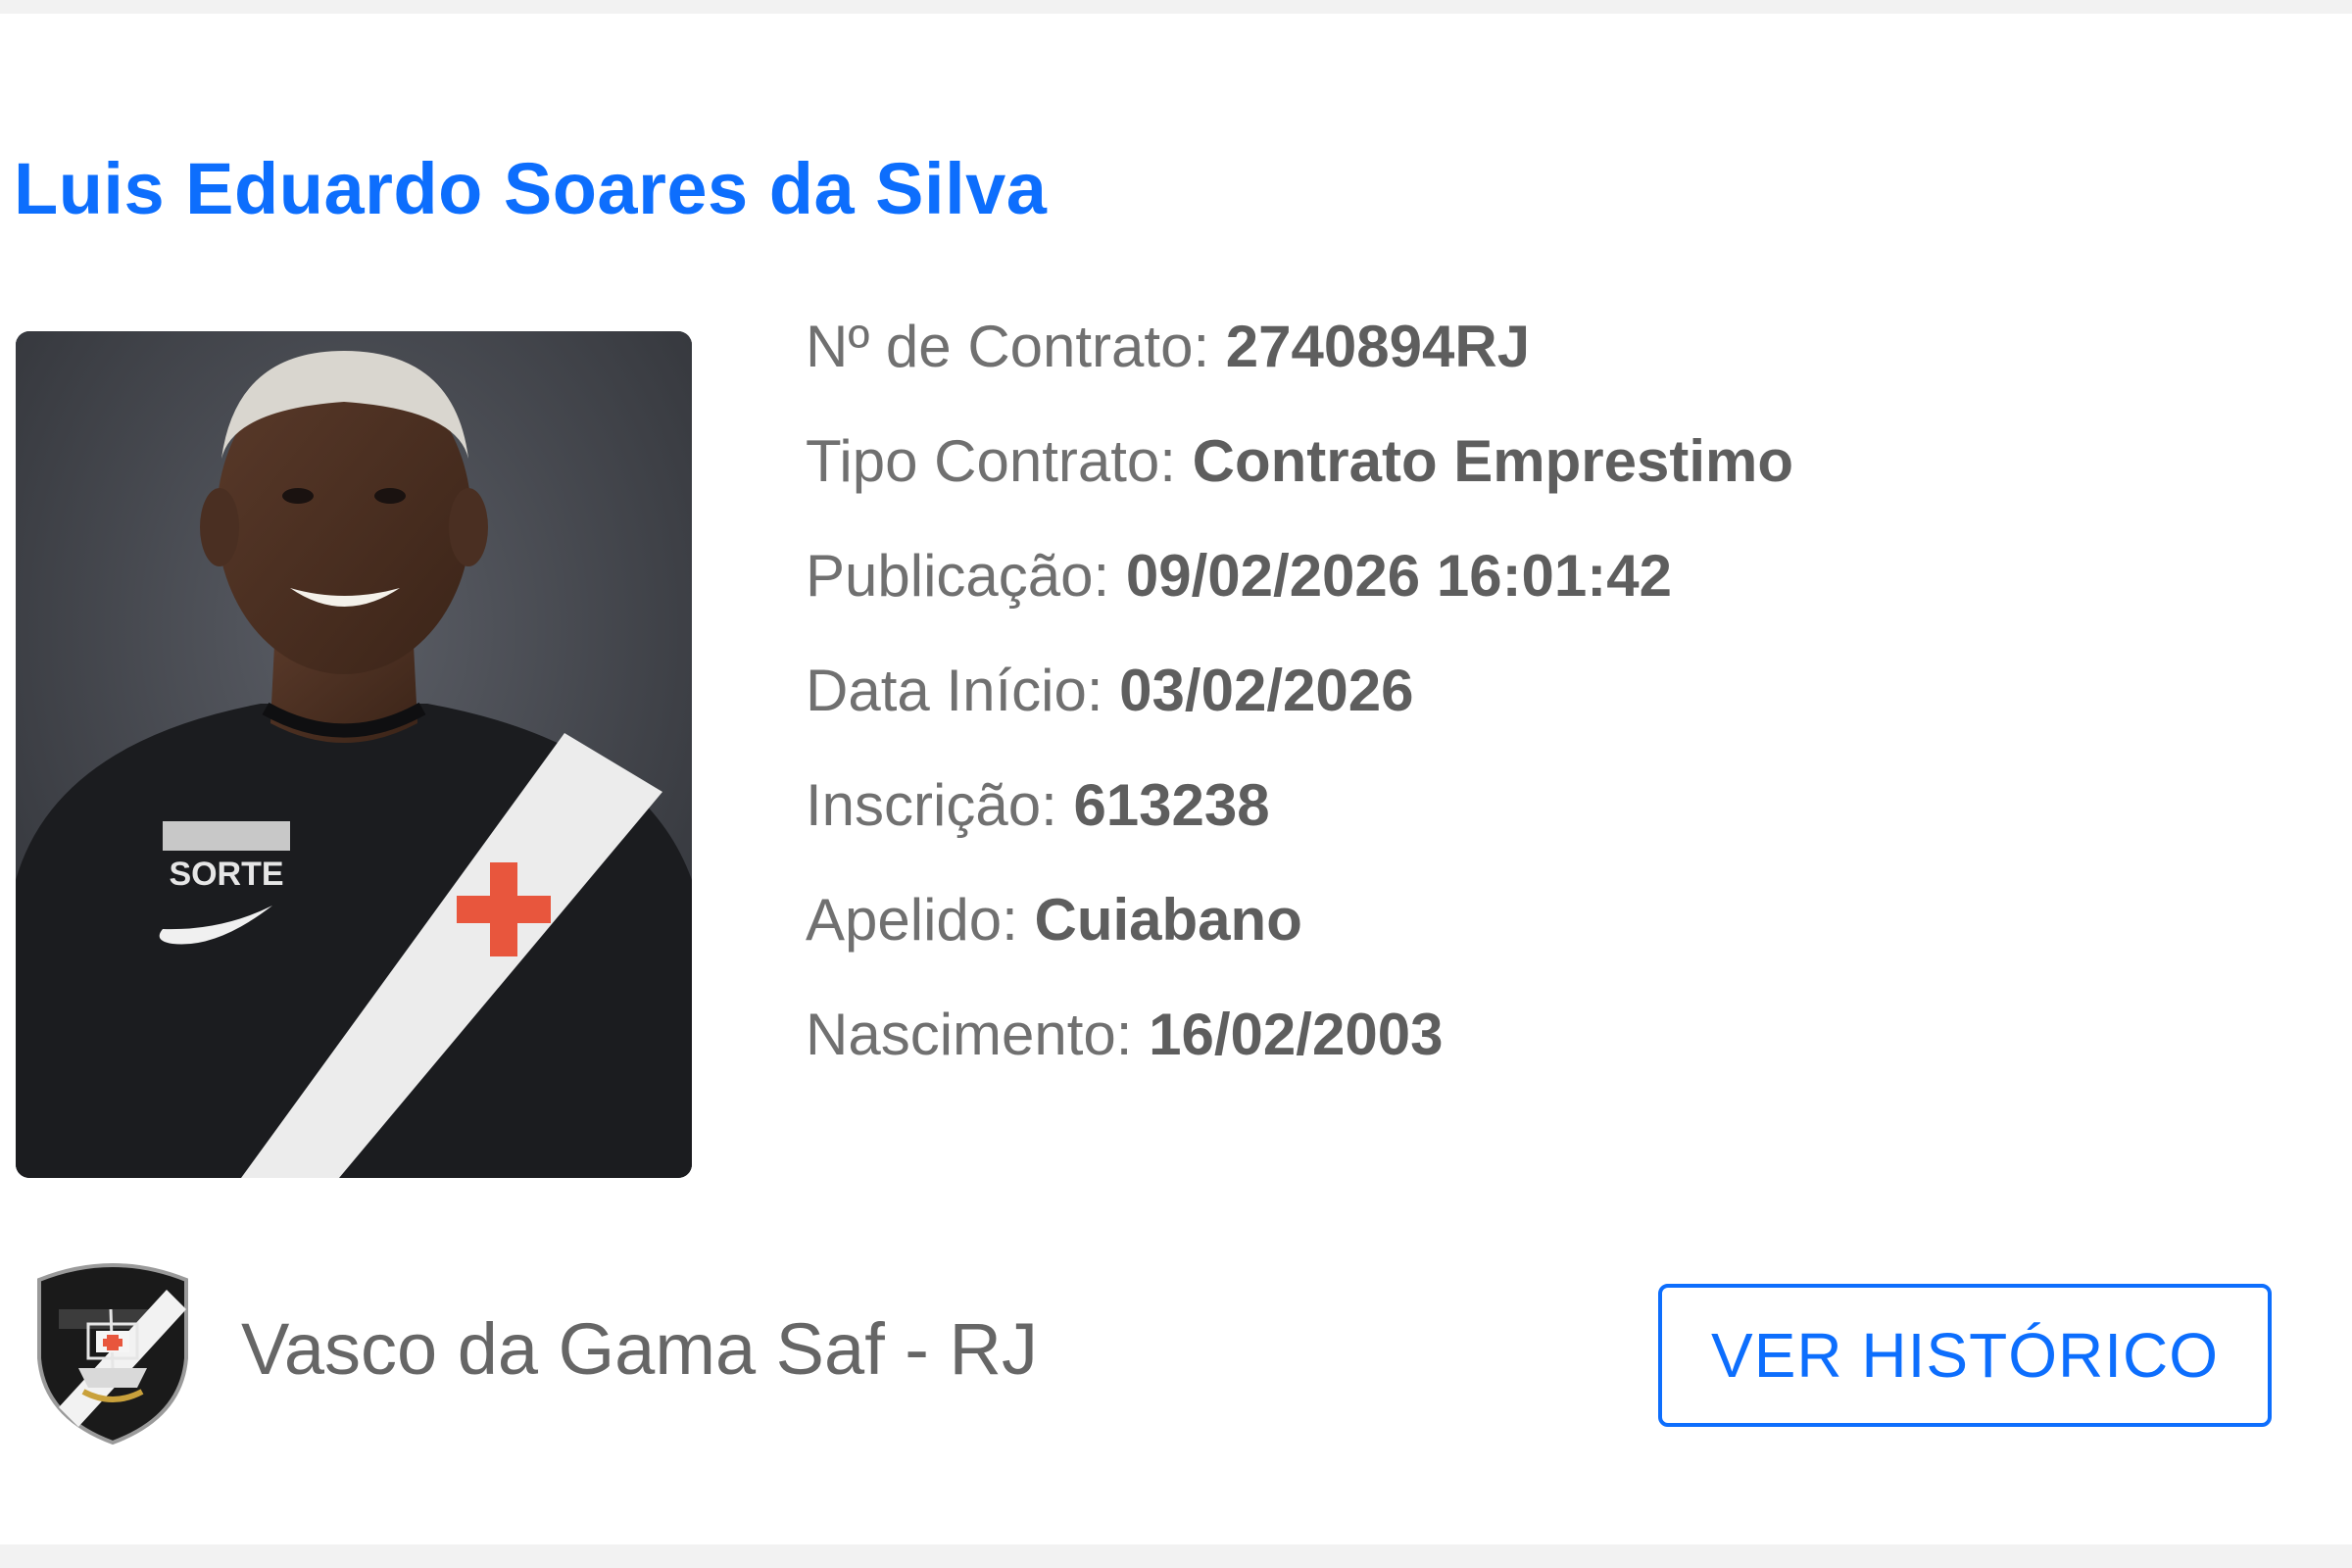 This screenshot has height=1568, width=2352. What do you see at coordinates (1296, 1034) in the screenshot?
I see `detail-value: 16/02/2003` at bounding box center [1296, 1034].